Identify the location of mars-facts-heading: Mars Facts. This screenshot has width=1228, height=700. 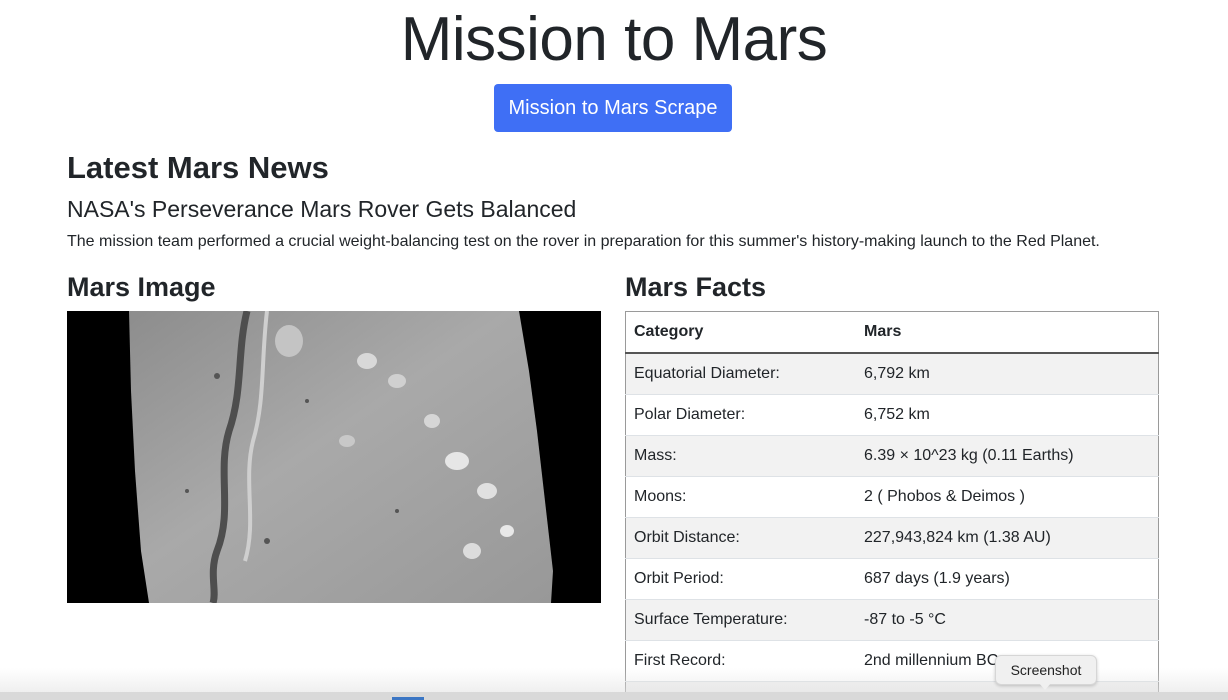
(696, 287).